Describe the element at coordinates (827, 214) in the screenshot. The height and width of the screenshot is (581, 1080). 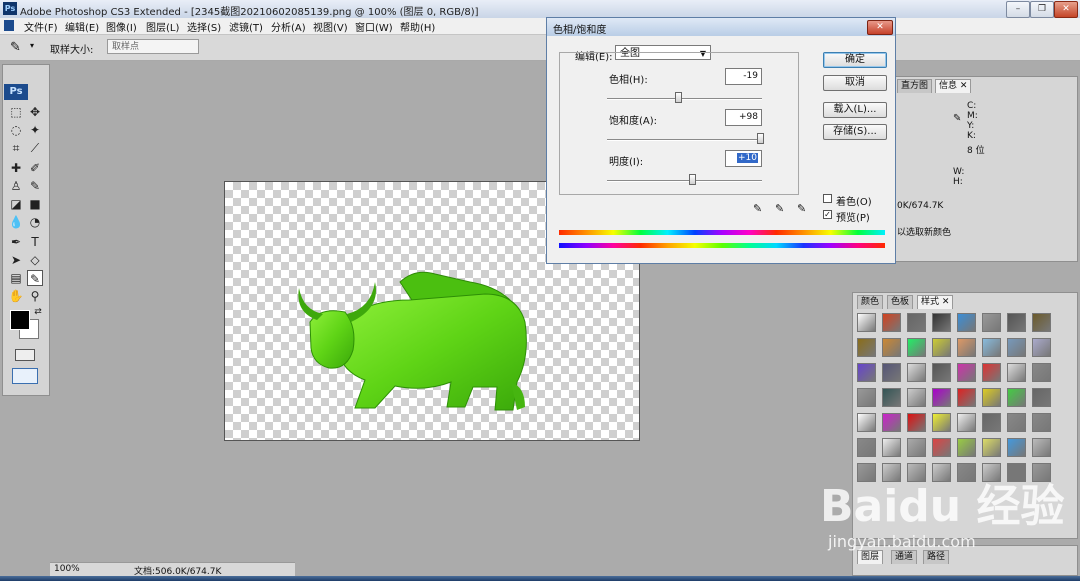
I see `preview-checkbox: ✓` at that location.